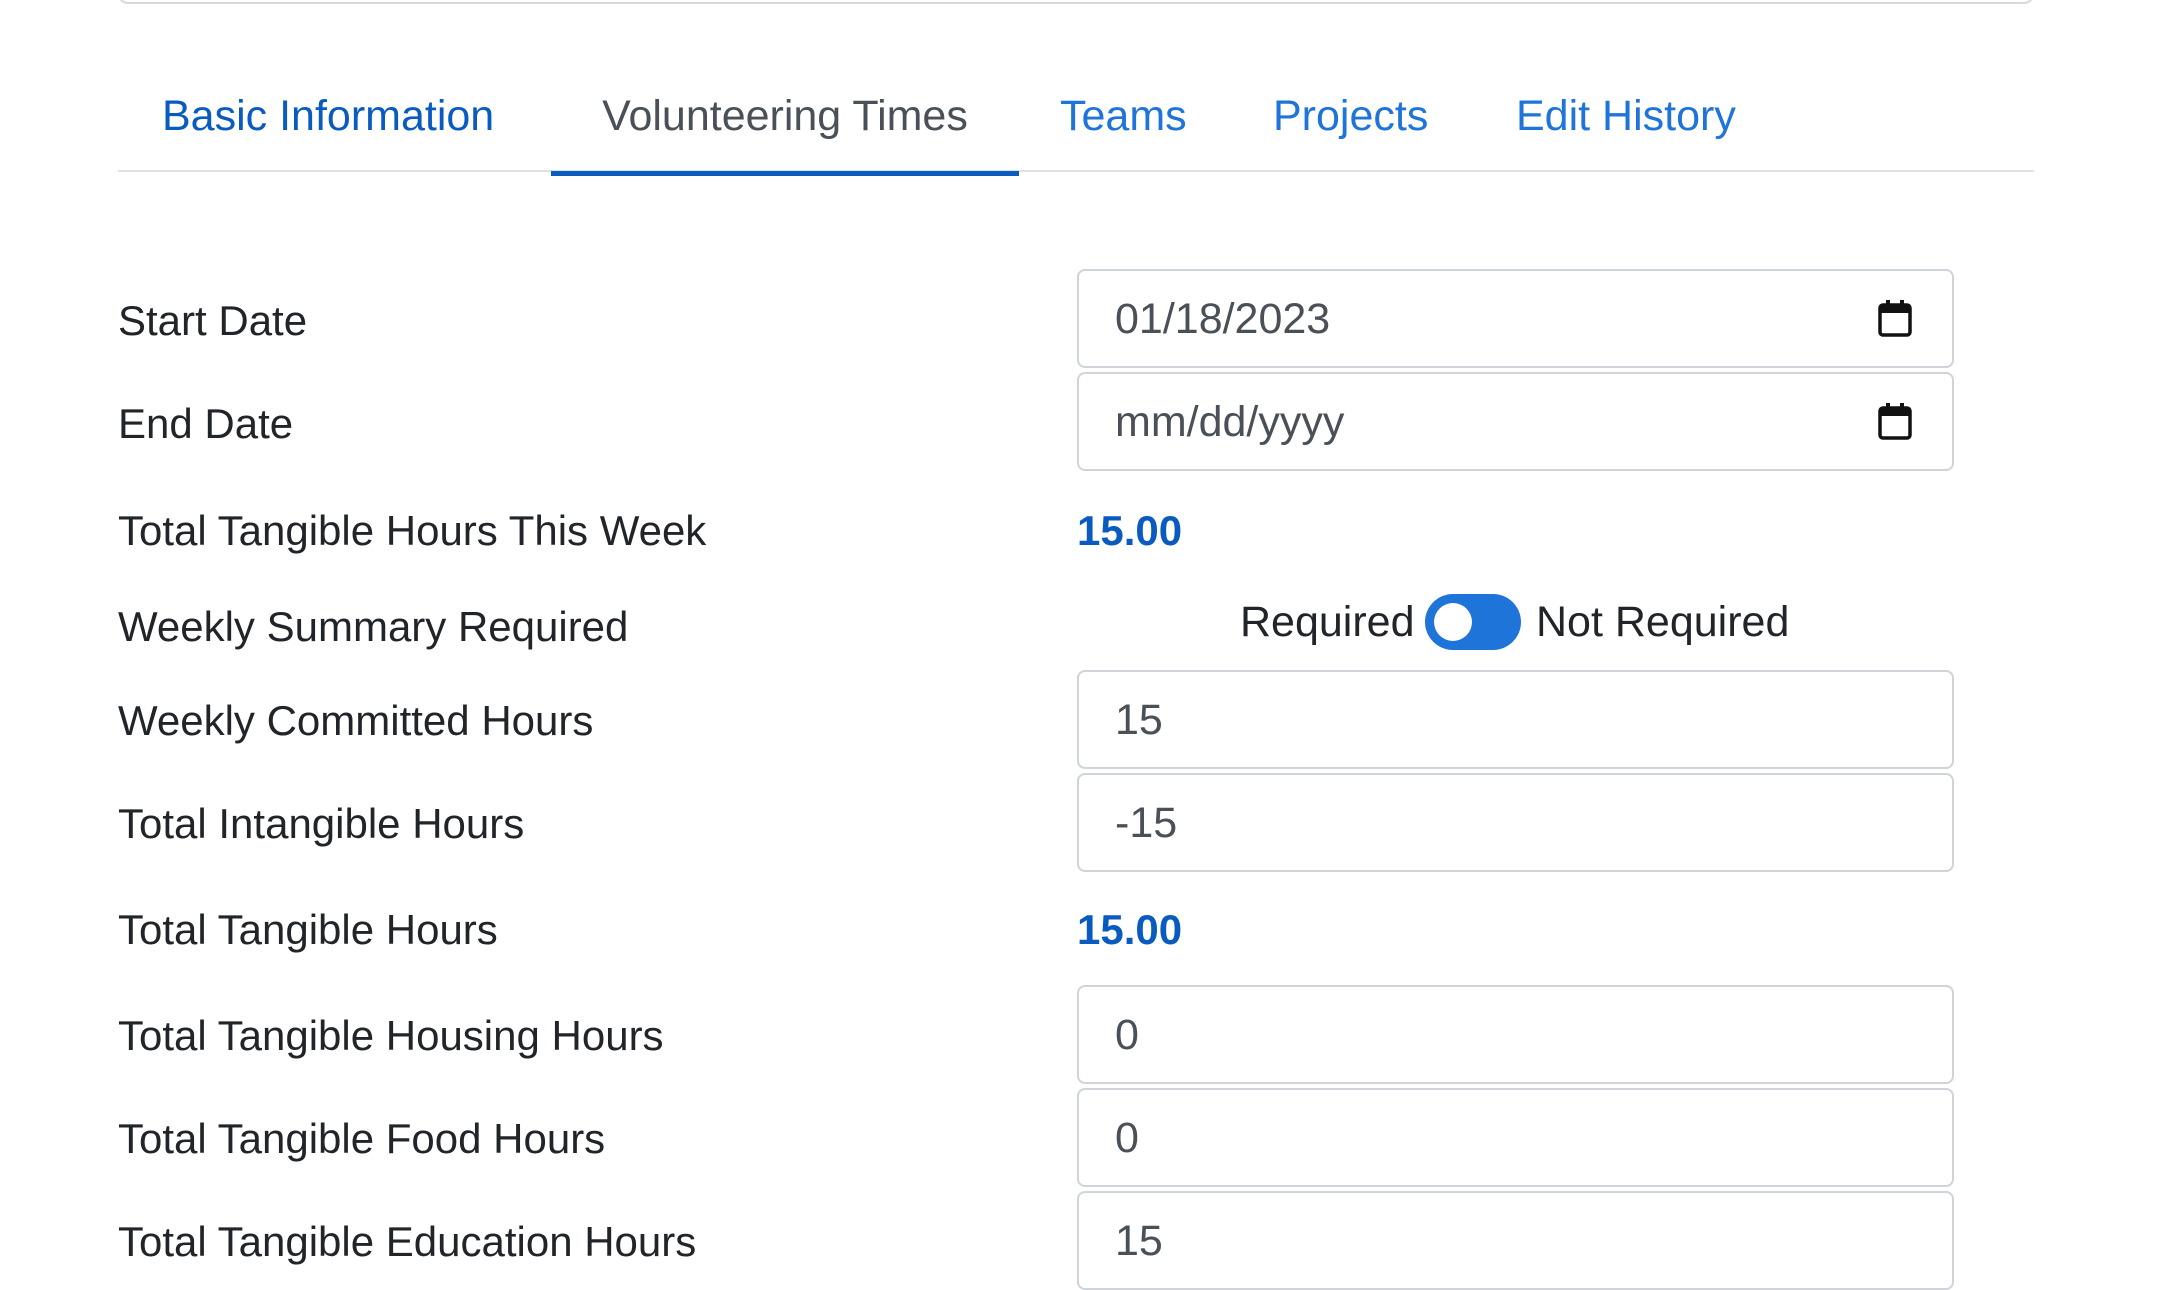  I want to click on food-label: Total Tangible Food Hours, so click(362, 1138).